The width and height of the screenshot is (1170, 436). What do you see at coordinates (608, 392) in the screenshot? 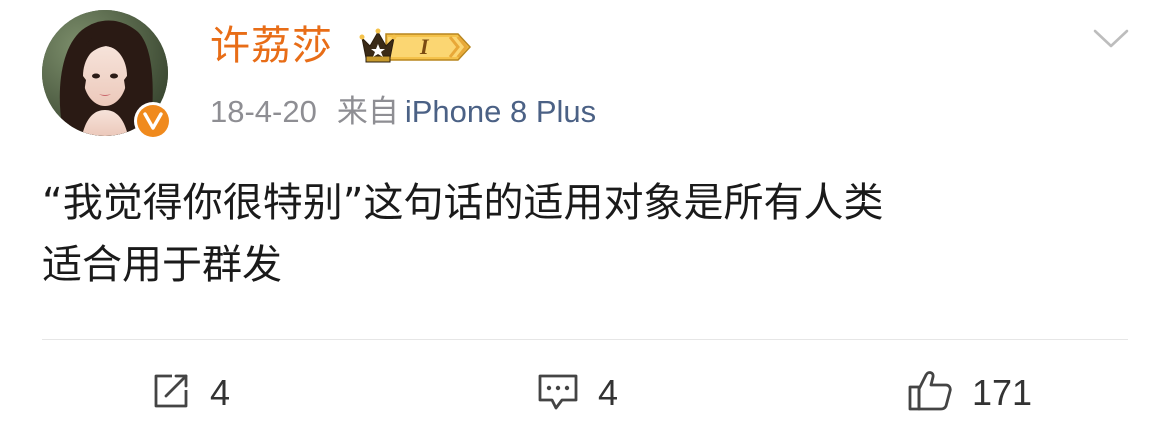
I see `comment-count: 4` at bounding box center [608, 392].